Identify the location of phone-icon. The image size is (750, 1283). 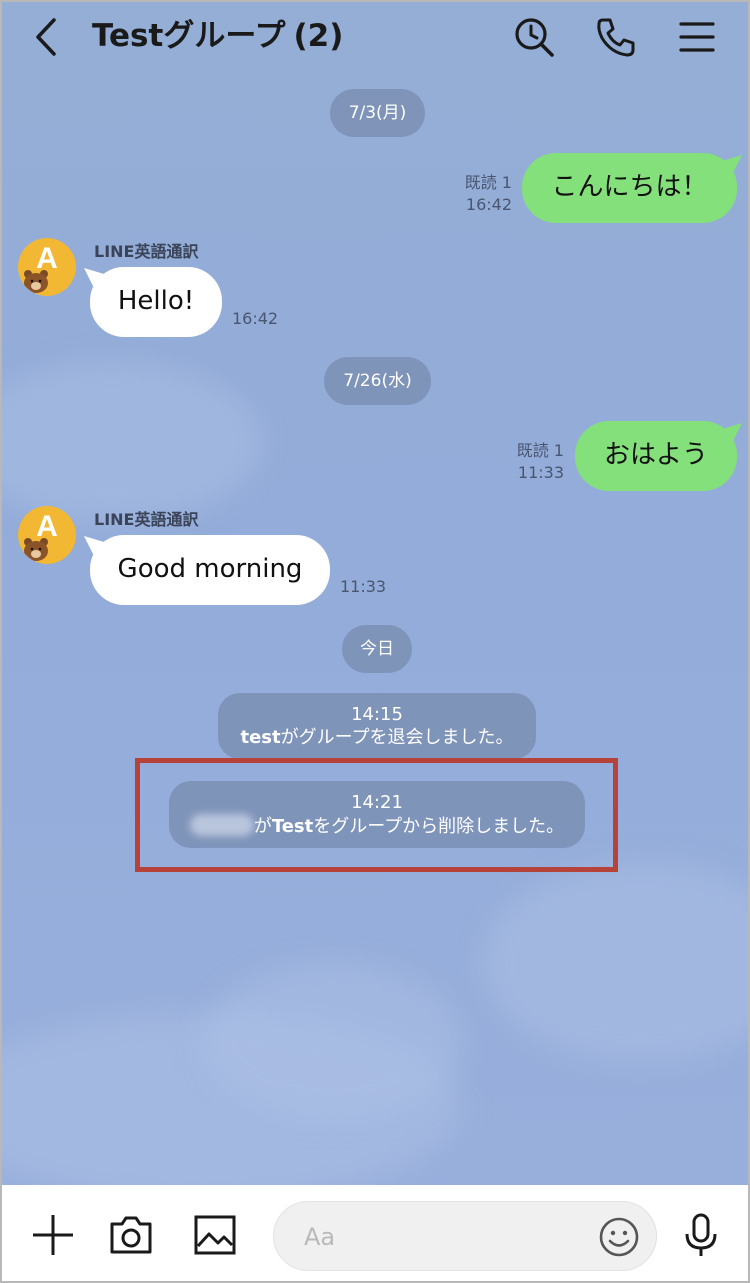
(616, 37).